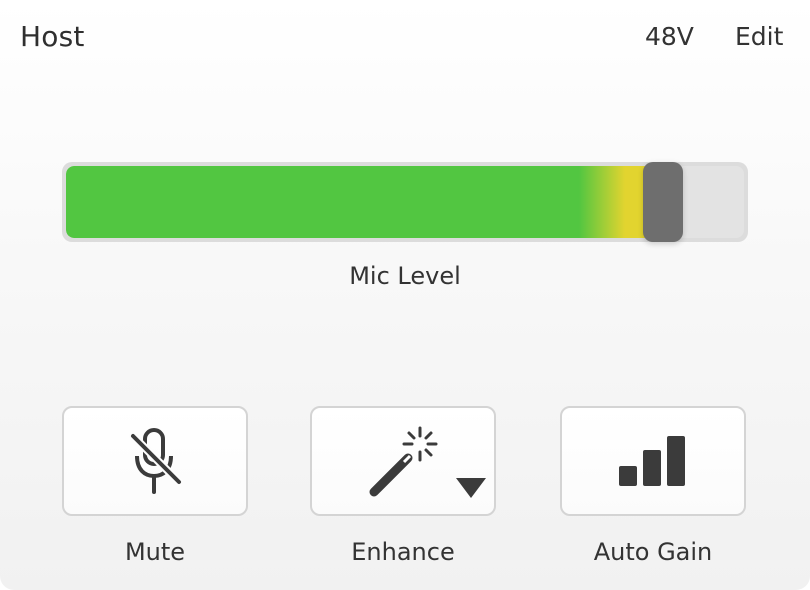 The height and width of the screenshot is (590, 810). What do you see at coordinates (471, 488) in the screenshot?
I see `dropdown-arrow-icon` at bounding box center [471, 488].